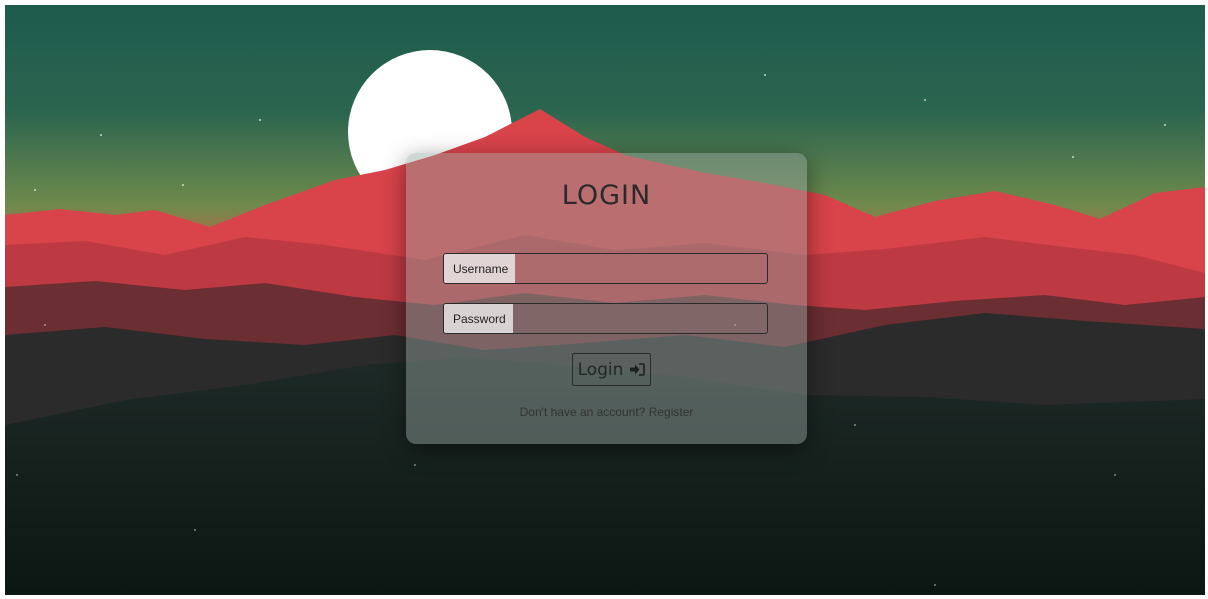 The height and width of the screenshot is (599, 1208). What do you see at coordinates (639, 318) in the screenshot?
I see `password-input` at bounding box center [639, 318].